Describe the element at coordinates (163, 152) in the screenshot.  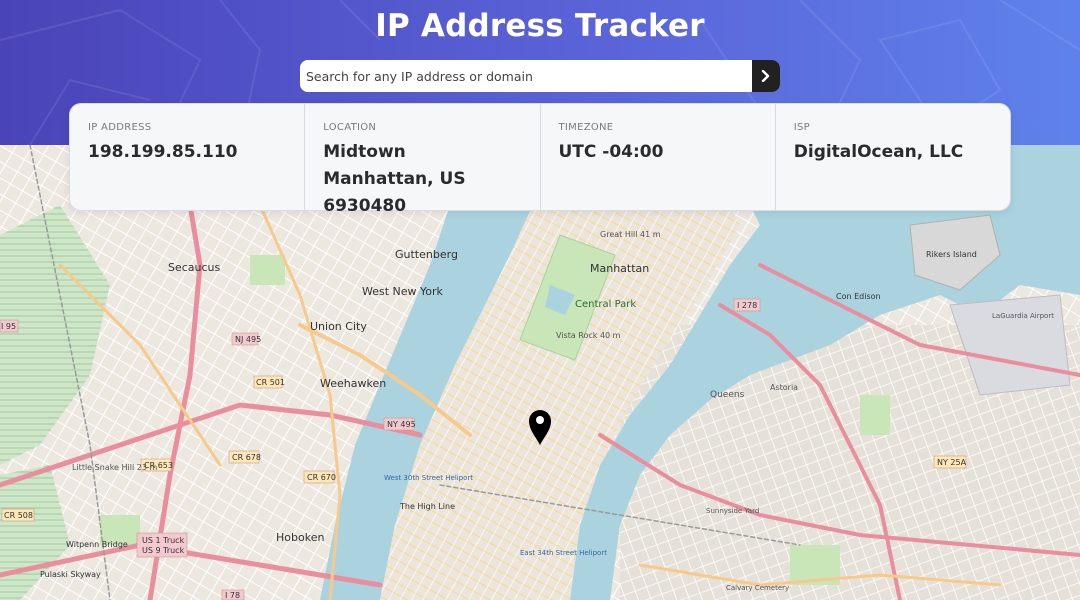
I see `info-value: 198.199.85.110` at that location.